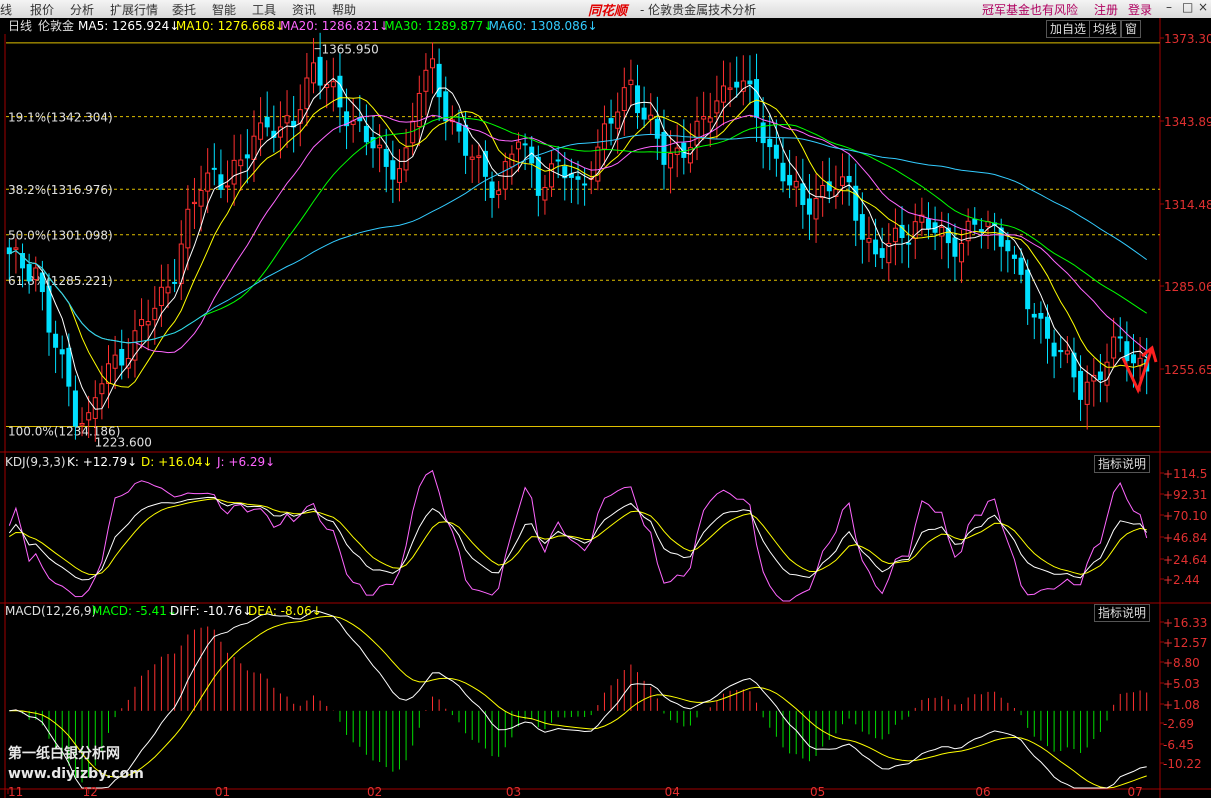 This screenshot has height=798, width=1211. Describe the element at coordinates (1181, 705) in the screenshot. I see `macd-axis-label: +1.08` at that location.